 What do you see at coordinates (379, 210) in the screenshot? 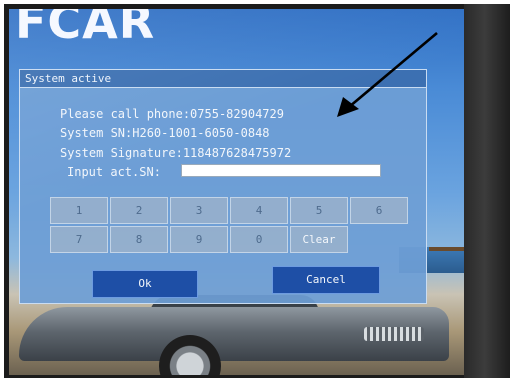
I see `key-6: 6` at bounding box center [379, 210].